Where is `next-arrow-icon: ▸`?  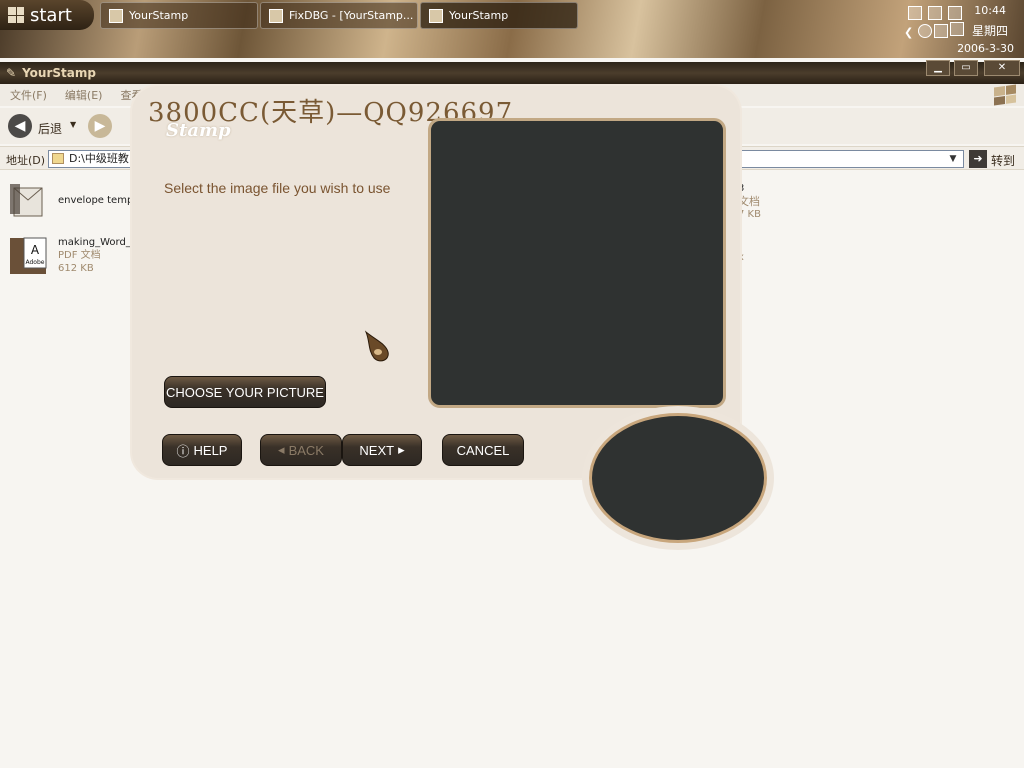
next-arrow-icon: ▸ is located at coordinates (401, 449).